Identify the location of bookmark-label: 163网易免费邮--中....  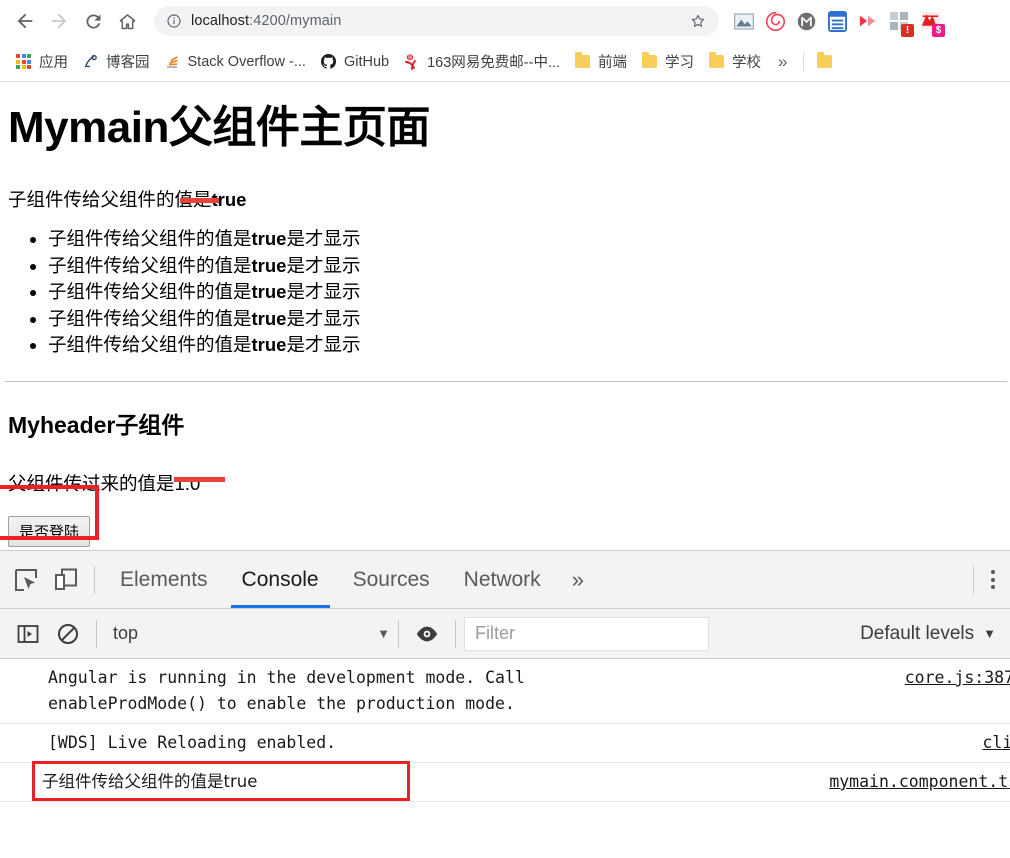
(494, 63).